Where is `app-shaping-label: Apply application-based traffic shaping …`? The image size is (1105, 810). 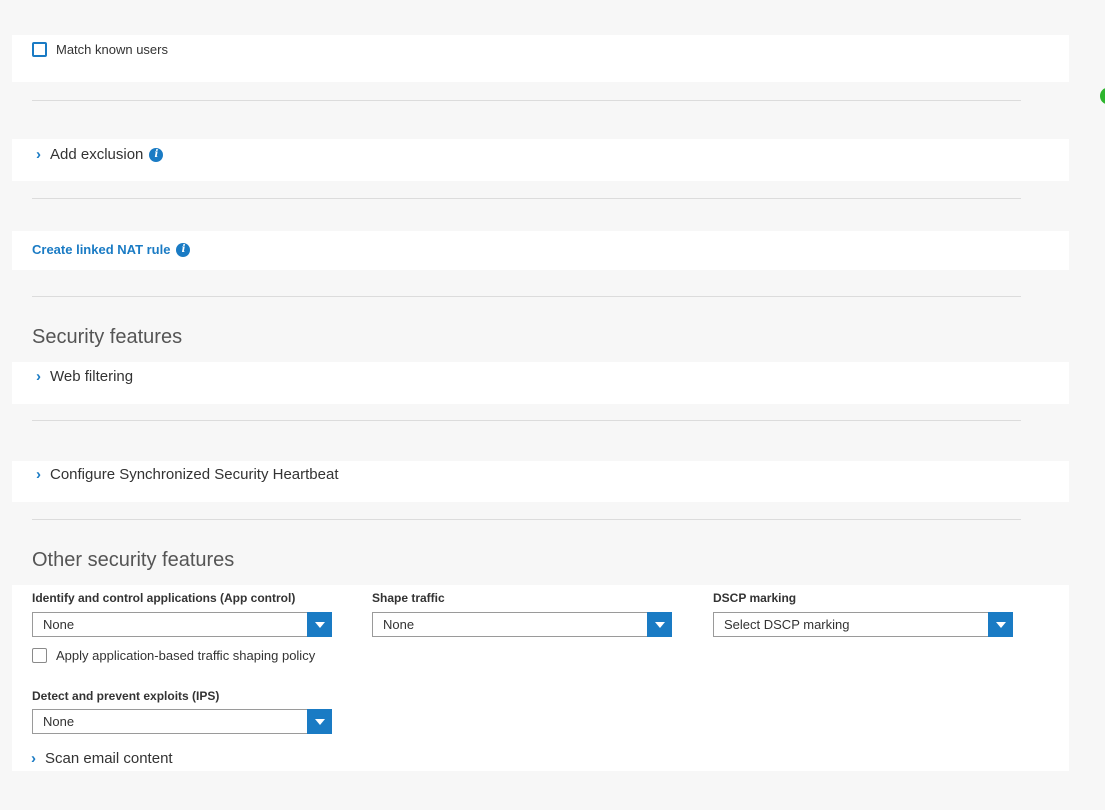
app-shaping-label: Apply application-based traffic shaping … is located at coordinates (186, 655).